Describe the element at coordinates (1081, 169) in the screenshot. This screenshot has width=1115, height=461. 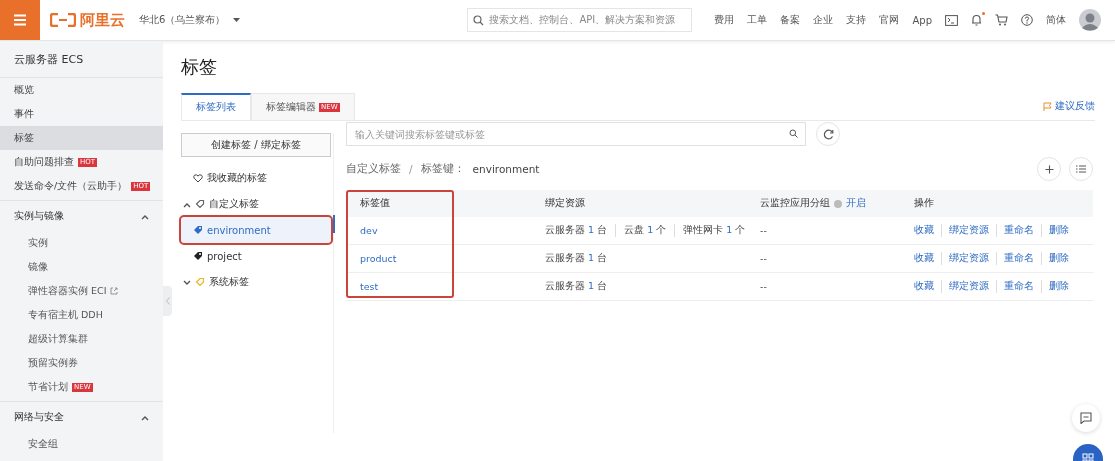
I see `list-icon` at that location.